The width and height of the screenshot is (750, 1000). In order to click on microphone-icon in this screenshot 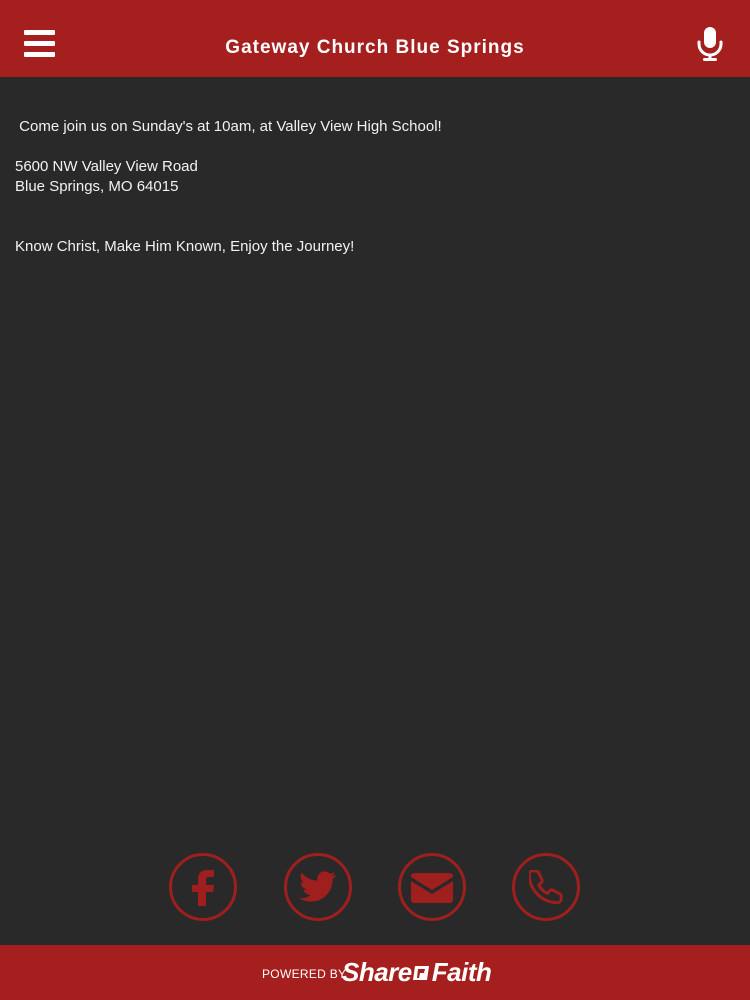, I will do `click(710, 44)`.